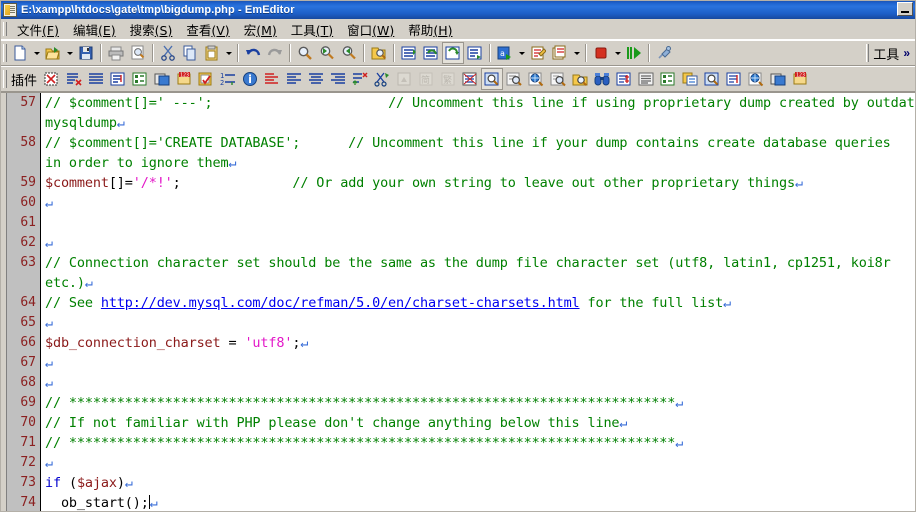 This screenshot has height=512, width=916. Describe the element at coordinates (5, 53) in the screenshot. I see `toolbar-grip` at that location.